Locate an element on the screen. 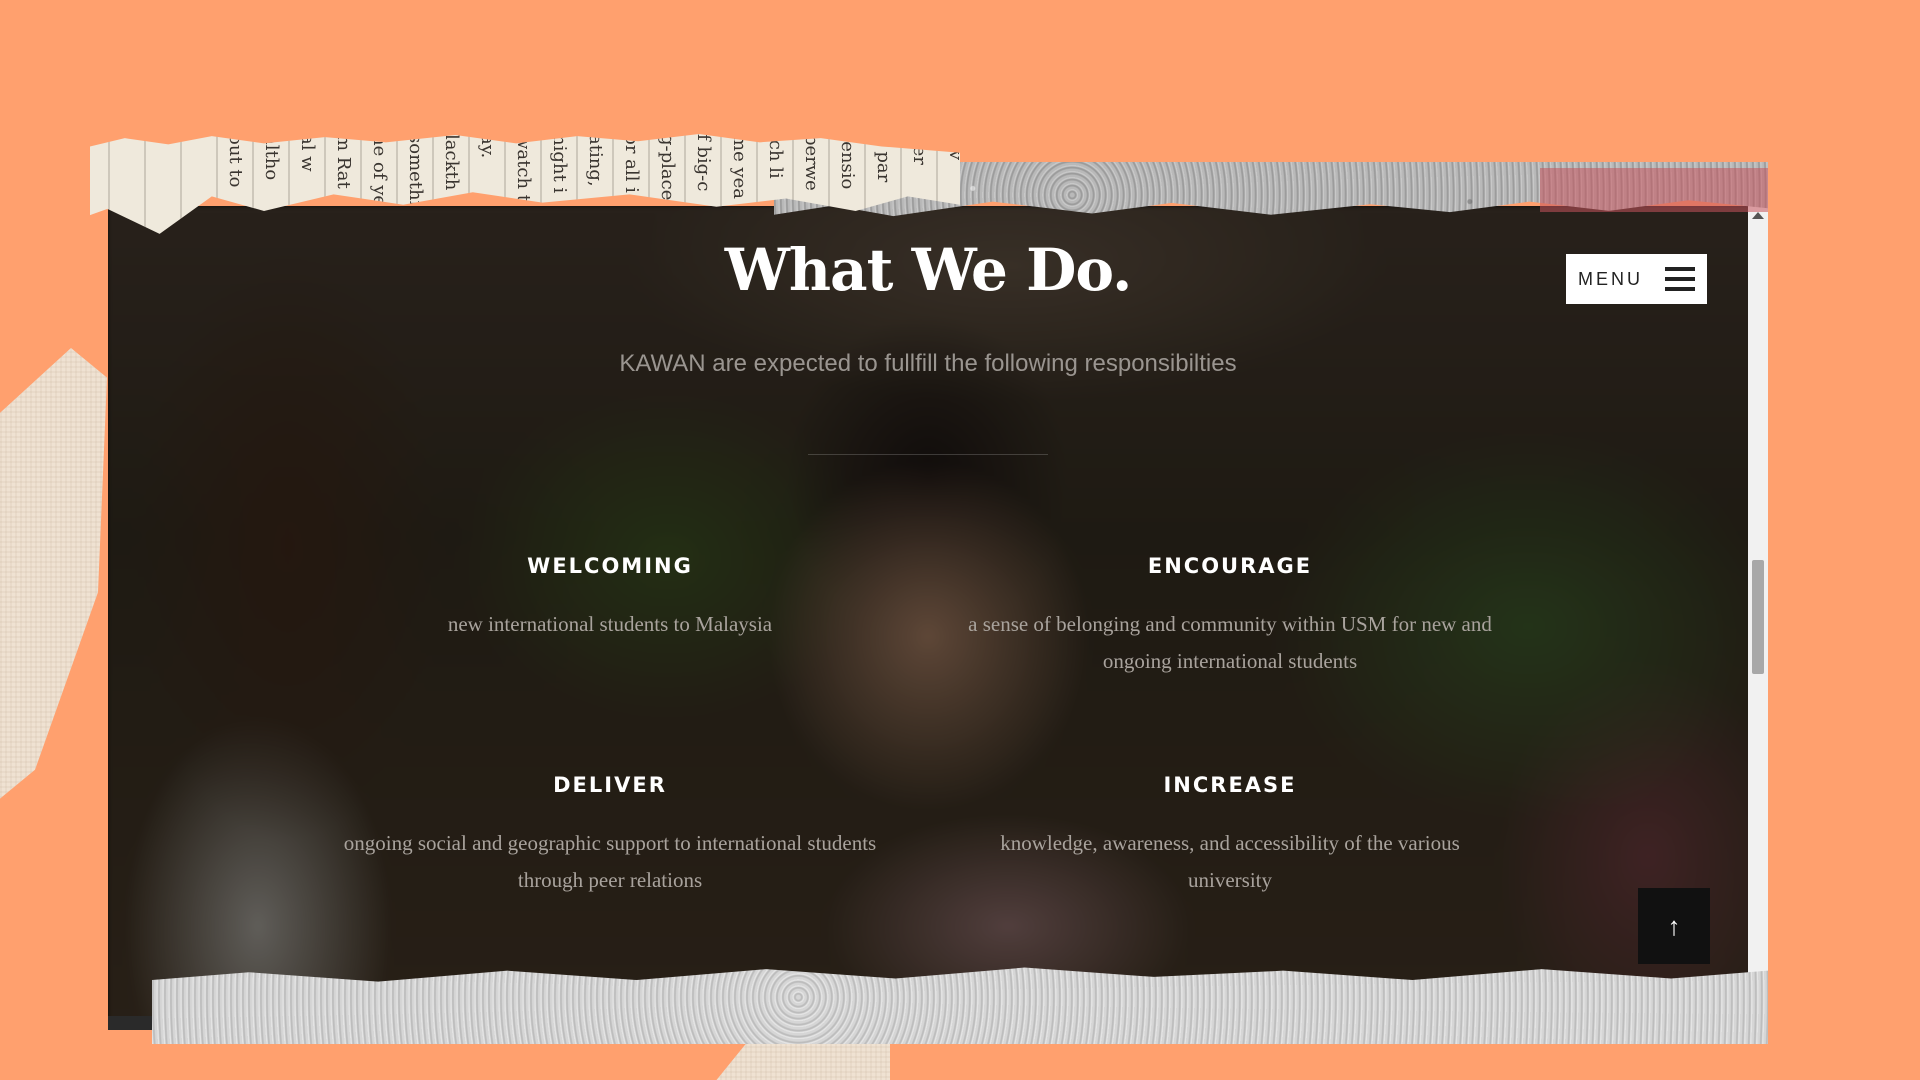 Image resolution: width=1920 pixels, height=1080 pixels. back-to-top-button: ↑ is located at coordinates (1674, 926).